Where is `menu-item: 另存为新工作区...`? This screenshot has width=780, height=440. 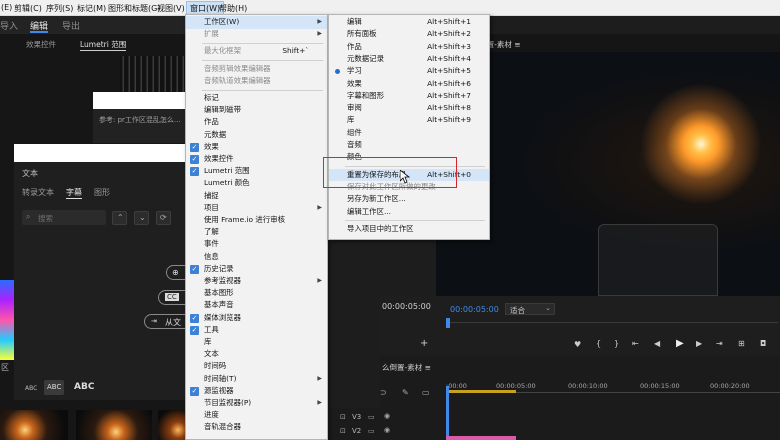
menu-item: 另存为新工作区... is located at coordinates (409, 199).